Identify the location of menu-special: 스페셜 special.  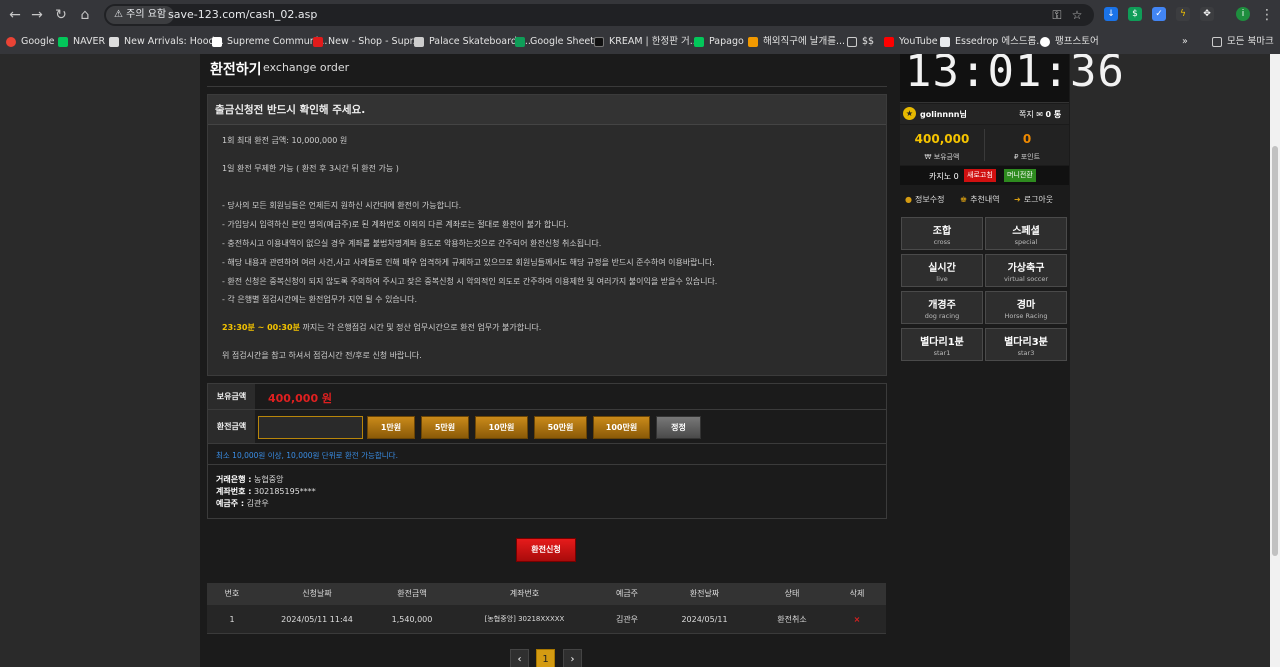
(1026, 233).